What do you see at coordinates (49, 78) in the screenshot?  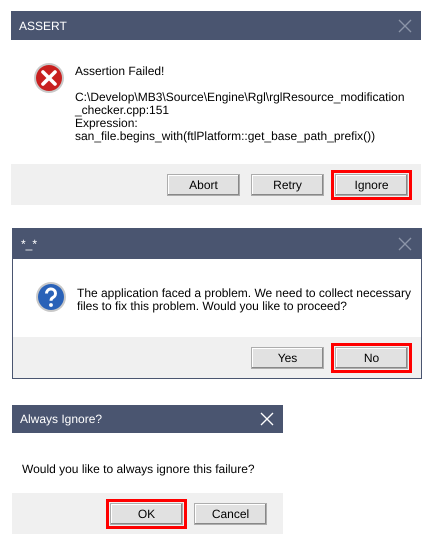 I see `error-icon` at bounding box center [49, 78].